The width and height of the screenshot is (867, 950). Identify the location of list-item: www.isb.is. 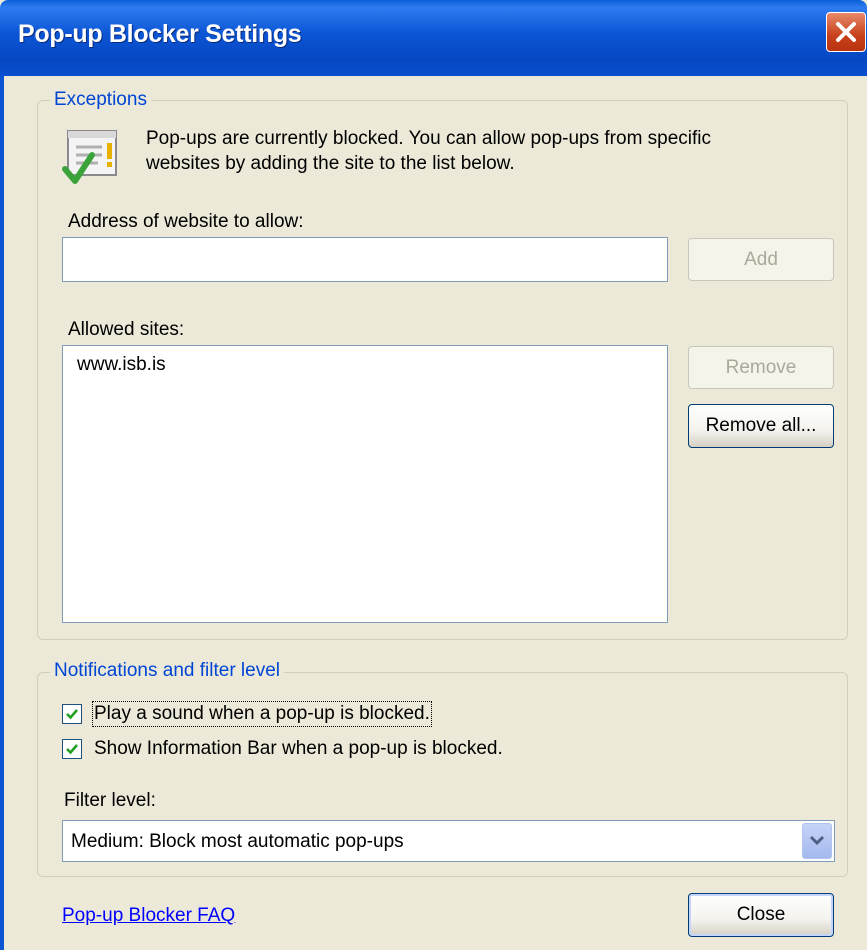
(121, 365).